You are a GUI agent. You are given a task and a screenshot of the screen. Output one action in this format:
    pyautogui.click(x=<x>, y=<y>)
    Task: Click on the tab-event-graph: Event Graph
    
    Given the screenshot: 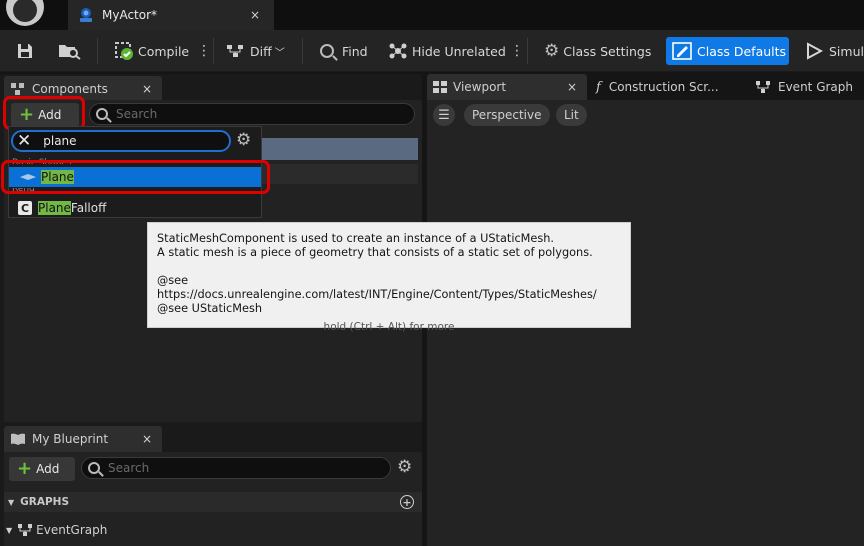 What is the action you would take?
    pyautogui.click(x=810, y=87)
    